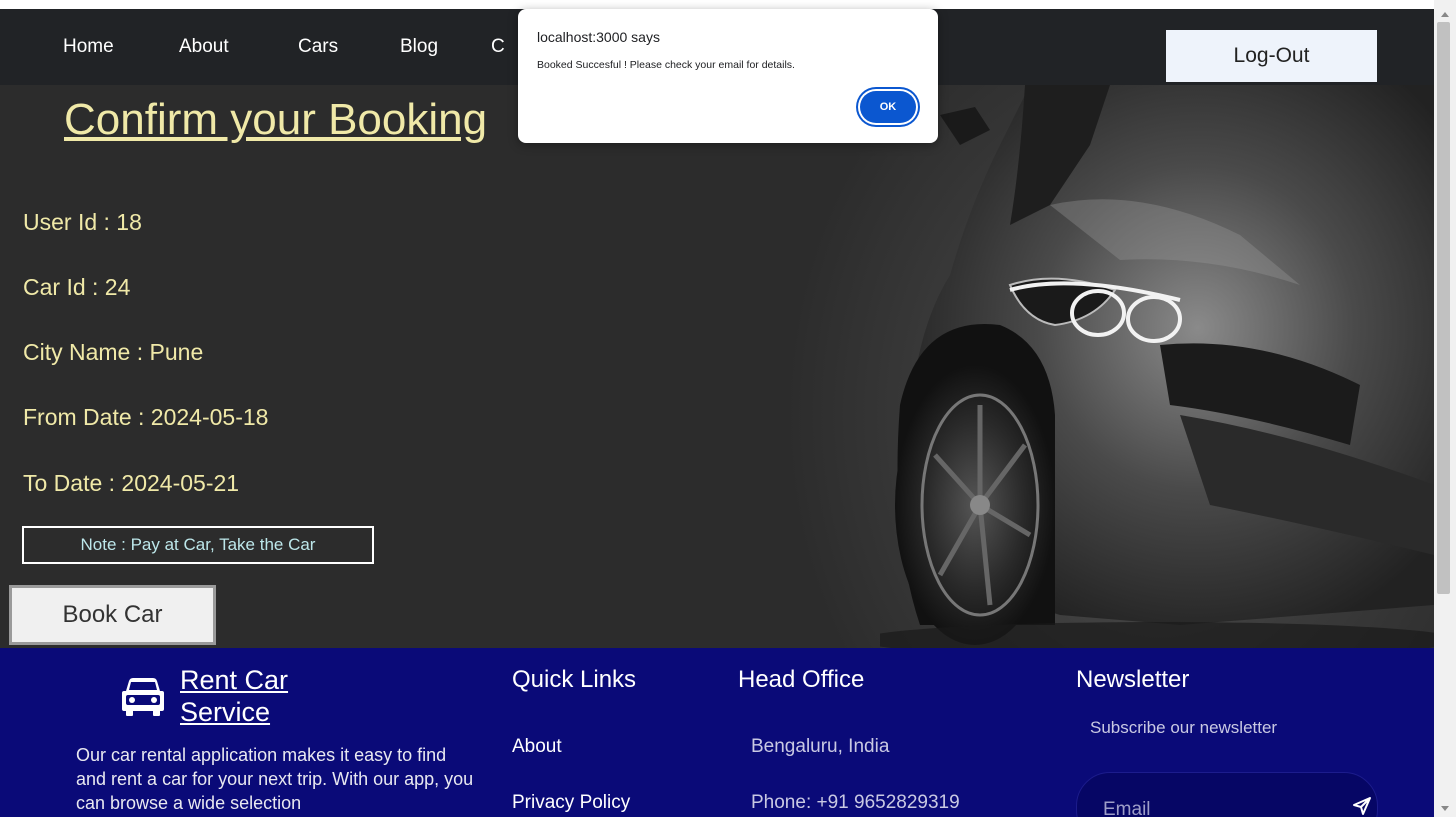 The image size is (1456, 817). Describe the element at coordinates (888, 107) in the screenshot. I see `dialog-ok-button: OK` at that location.